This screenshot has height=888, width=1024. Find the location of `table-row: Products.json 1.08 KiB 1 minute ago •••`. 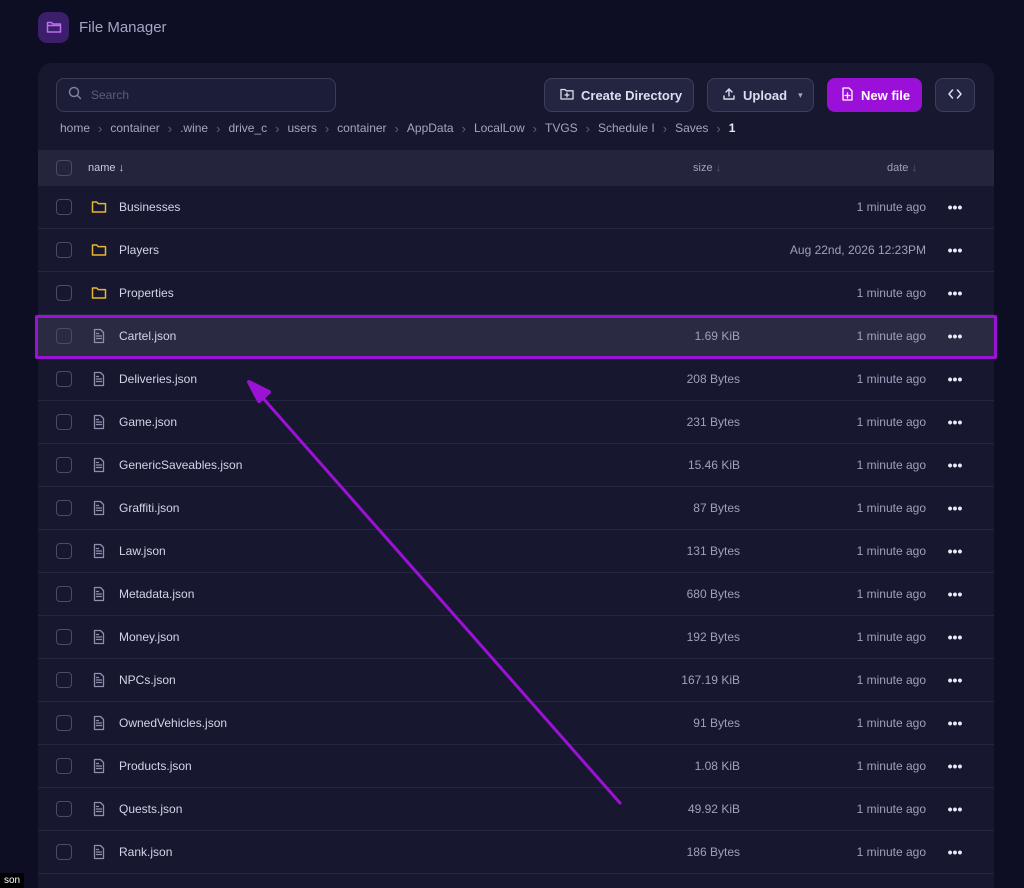

table-row: Products.json 1.08 KiB 1 minute ago ••• is located at coordinates (516, 766).